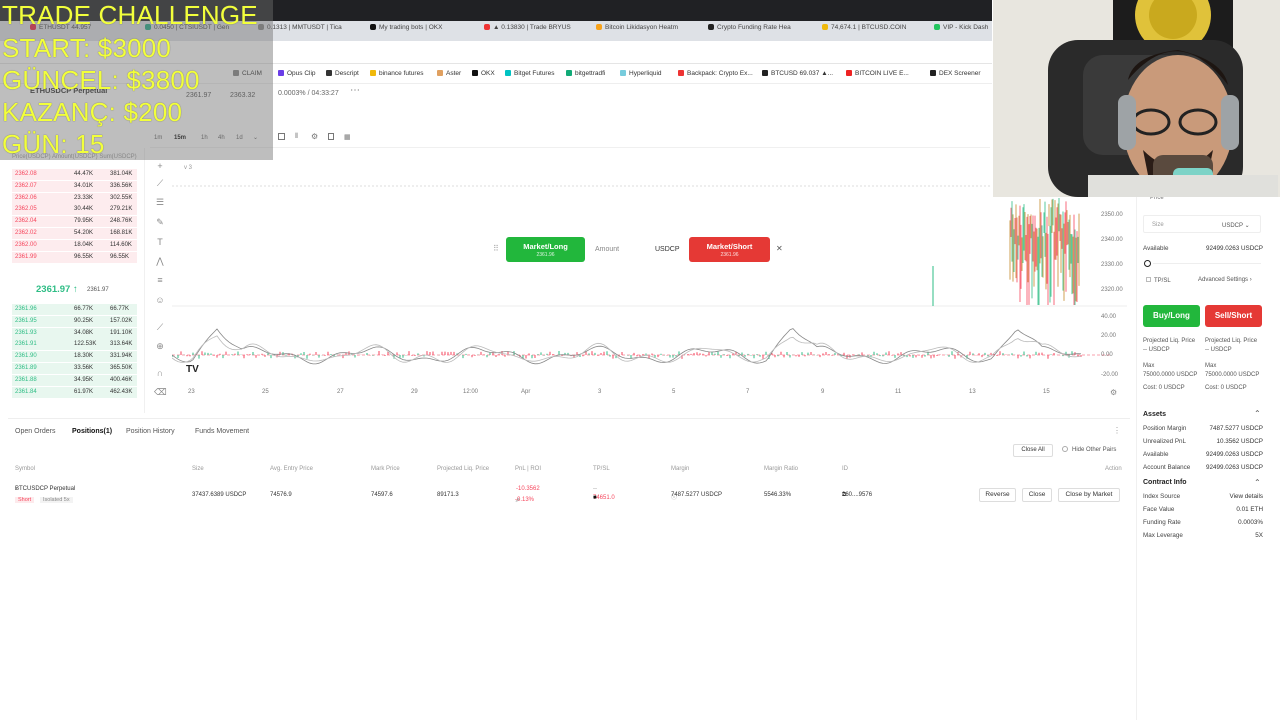 This screenshot has height=720, width=1280. What do you see at coordinates (74, 222) in the screenshot?
I see `orderbook-row: 2362.04 79.95K 248.76K` at bounding box center [74, 222].